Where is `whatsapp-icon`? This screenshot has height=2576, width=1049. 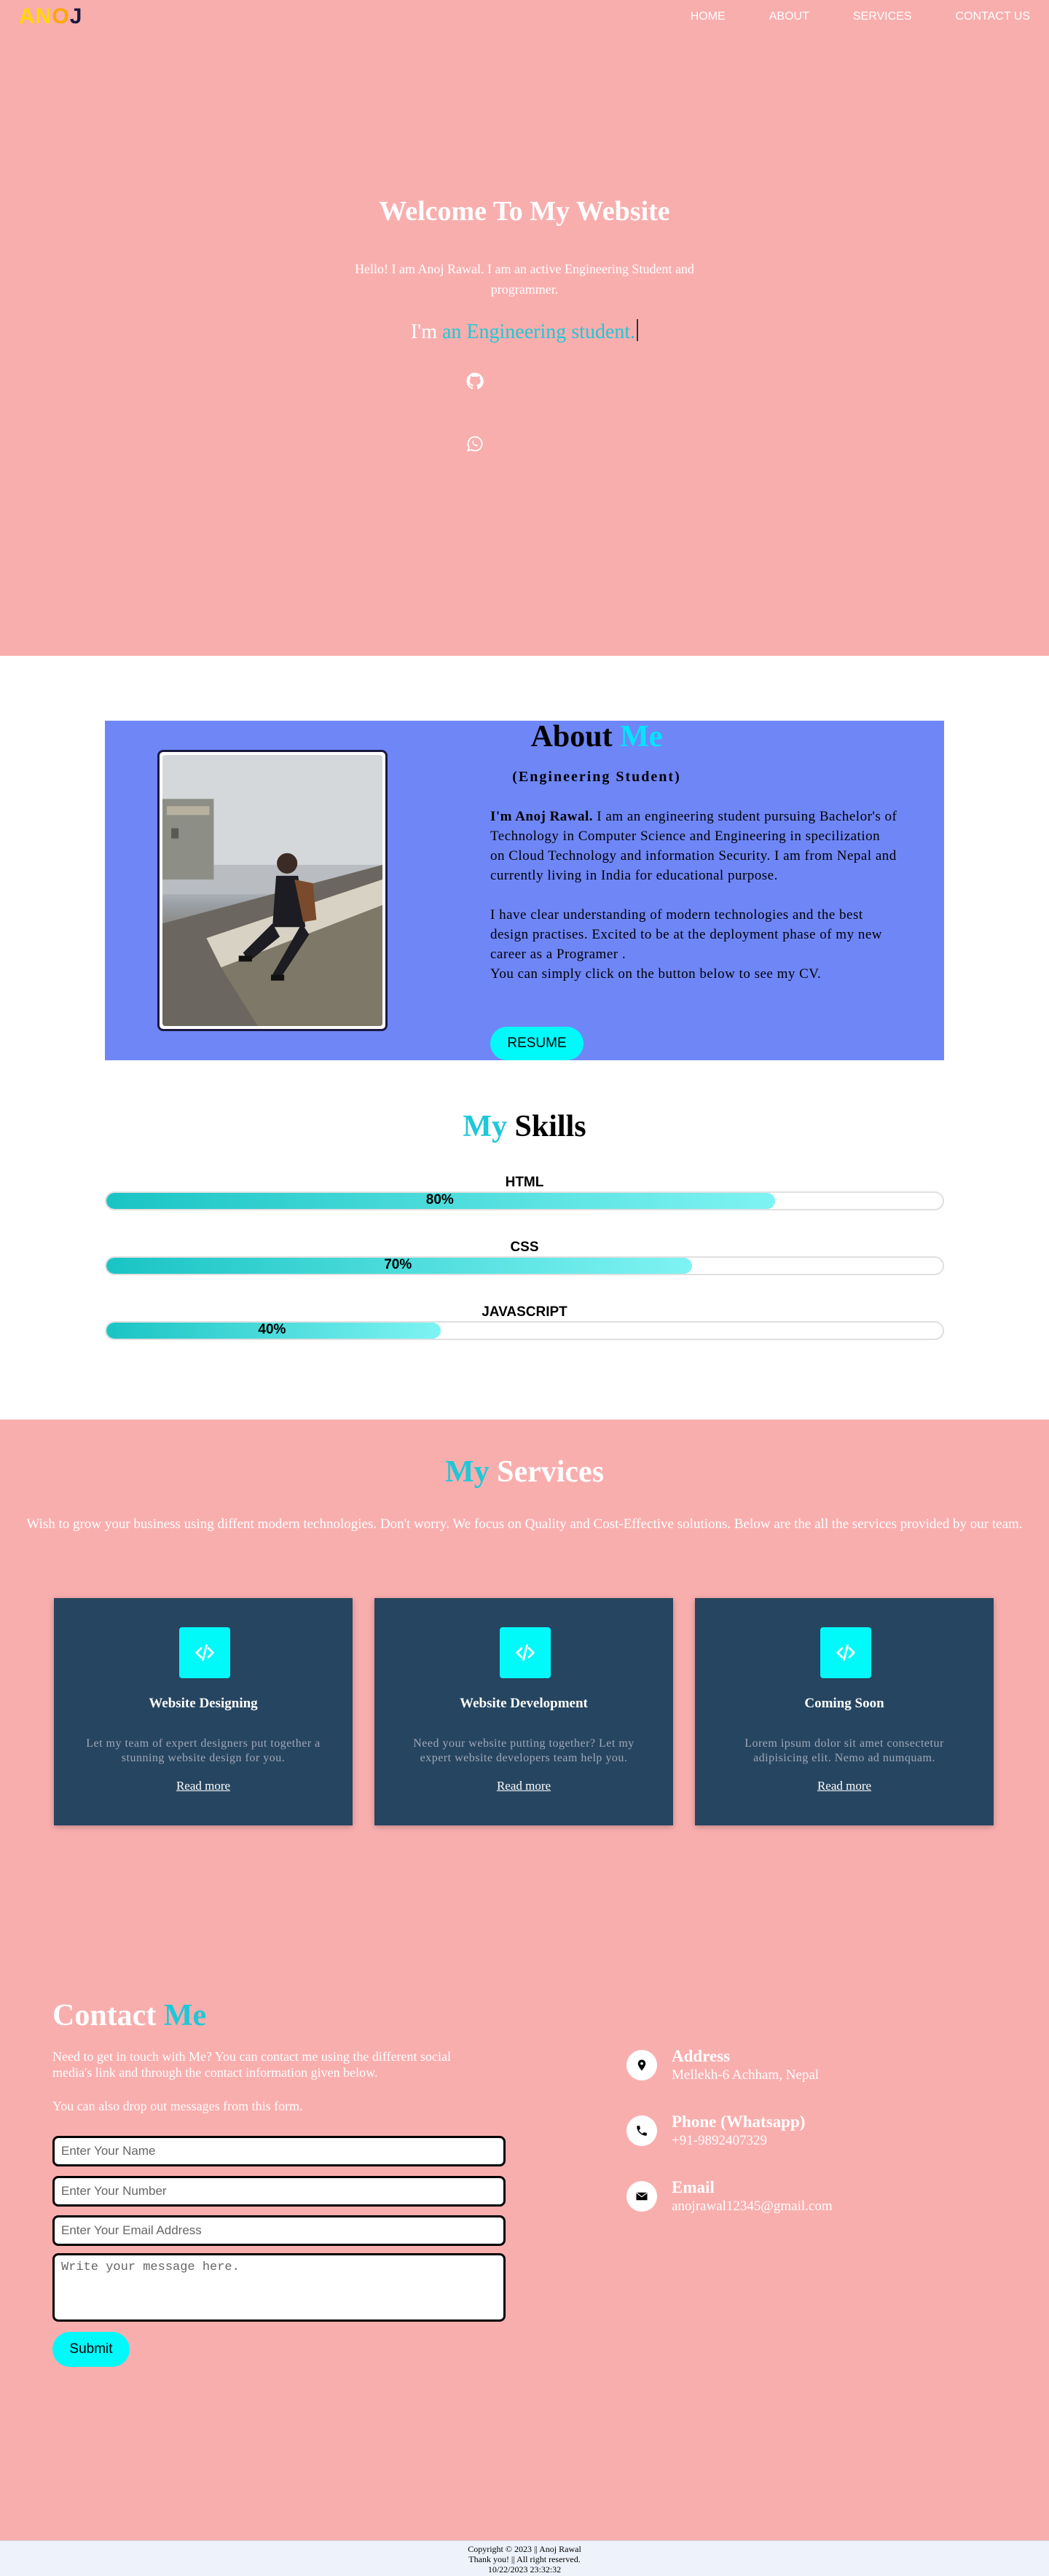 whatsapp-icon is located at coordinates (475, 444).